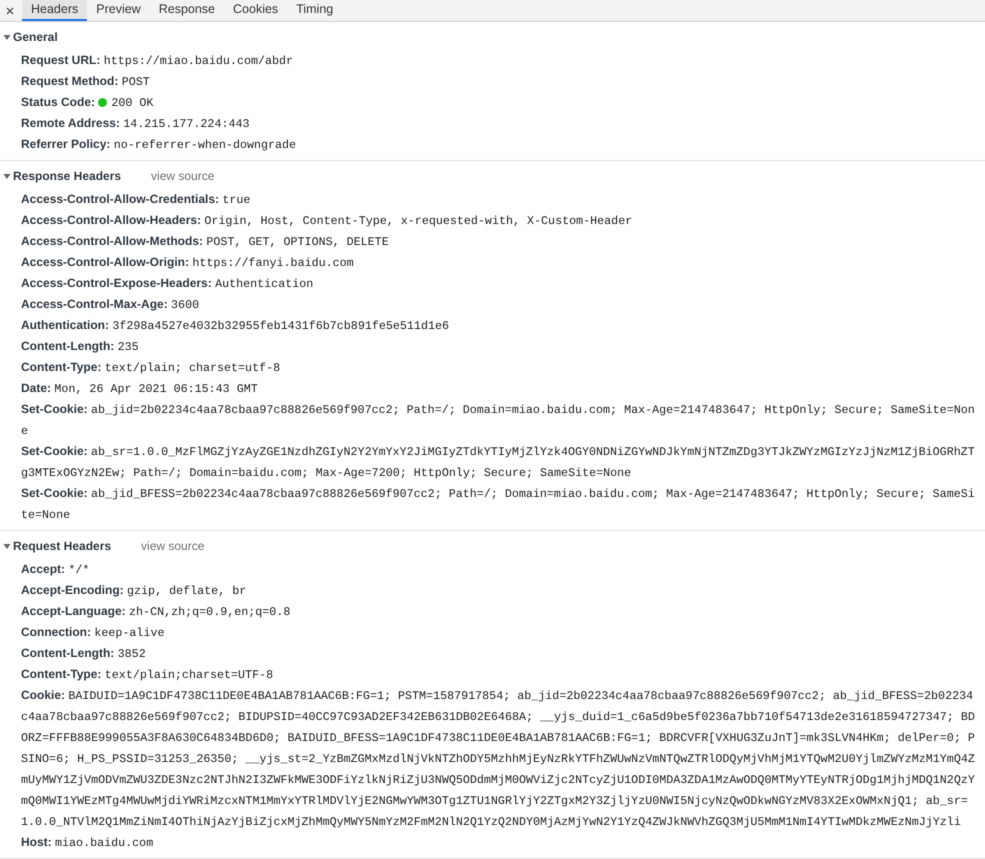 This screenshot has height=859, width=985. What do you see at coordinates (83, 654) in the screenshot?
I see `header-line: Content-Length: 3852` at bounding box center [83, 654].